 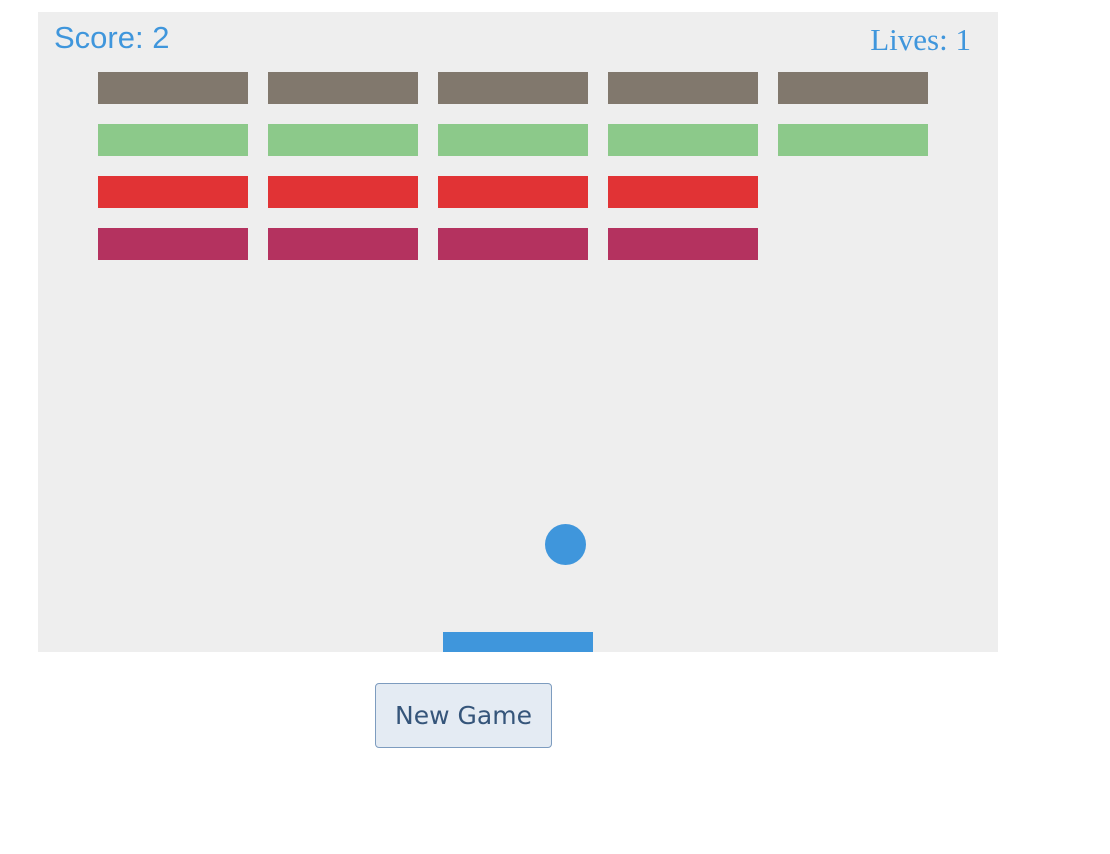 What do you see at coordinates (513, 88) in the screenshot?
I see `brick-r1-c3` at bounding box center [513, 88].